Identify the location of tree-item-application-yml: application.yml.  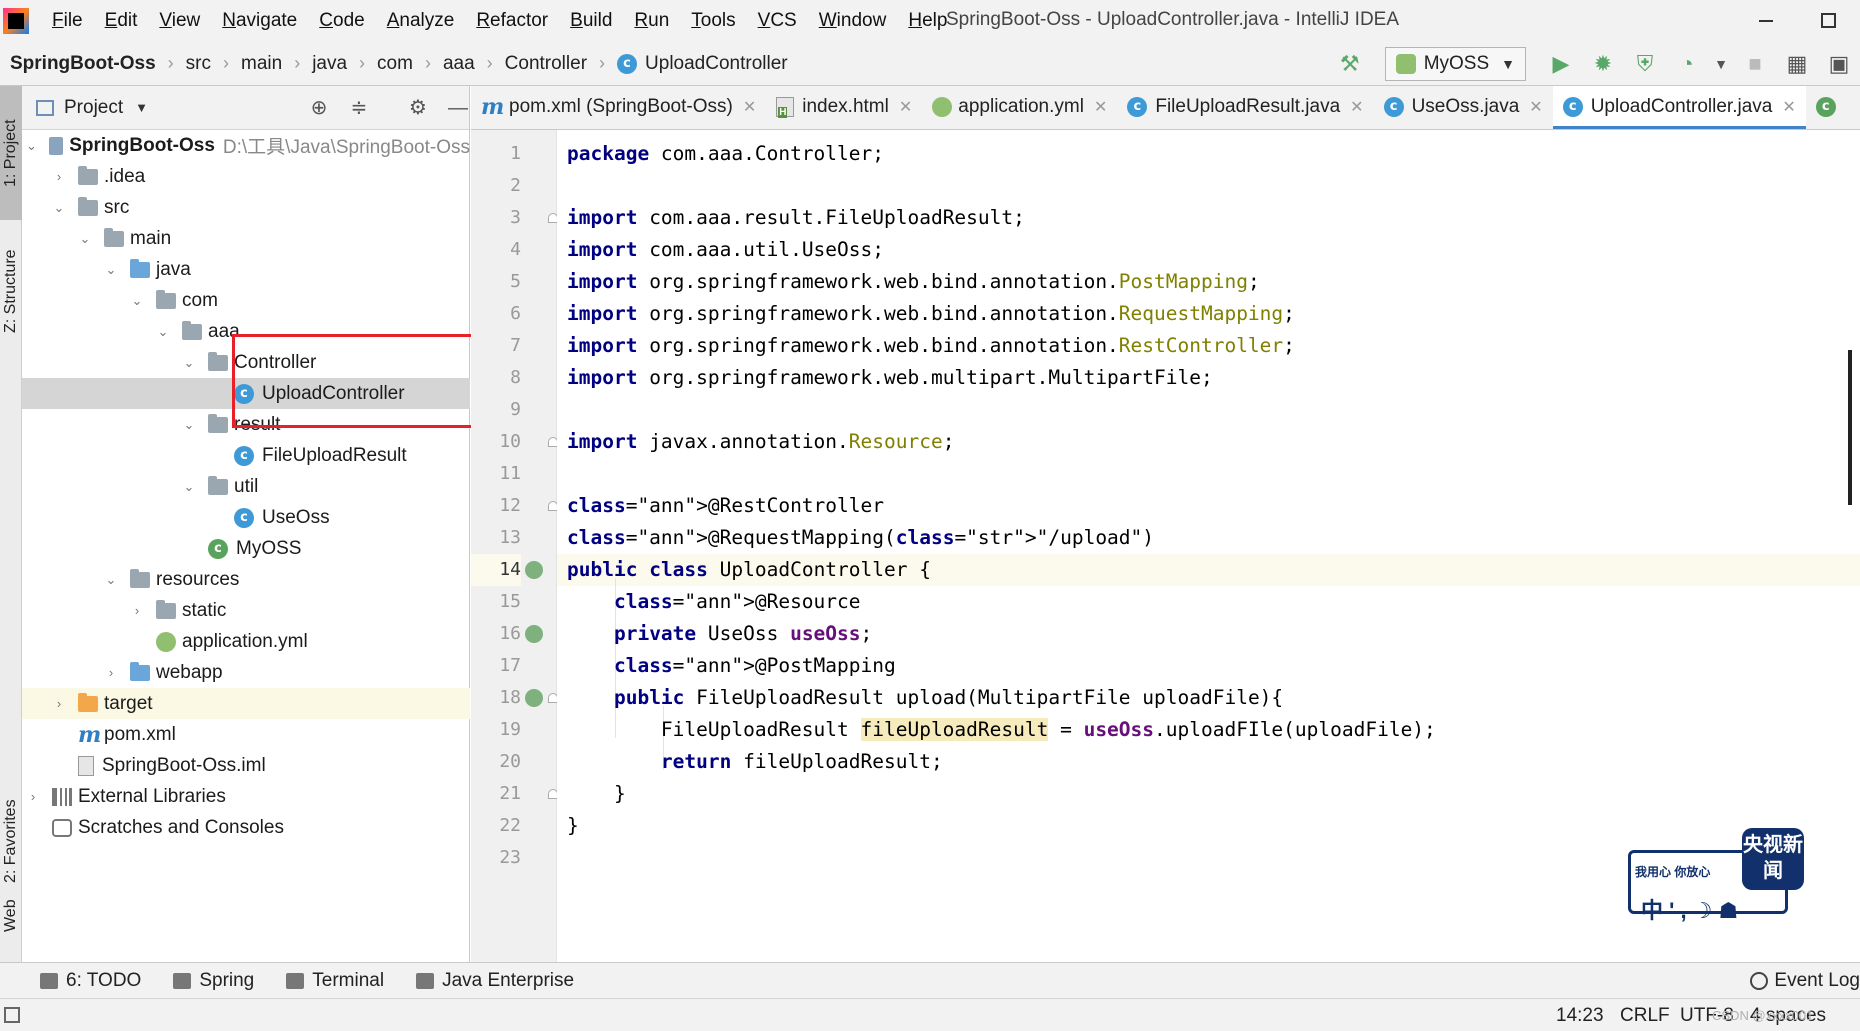
(246, 641).